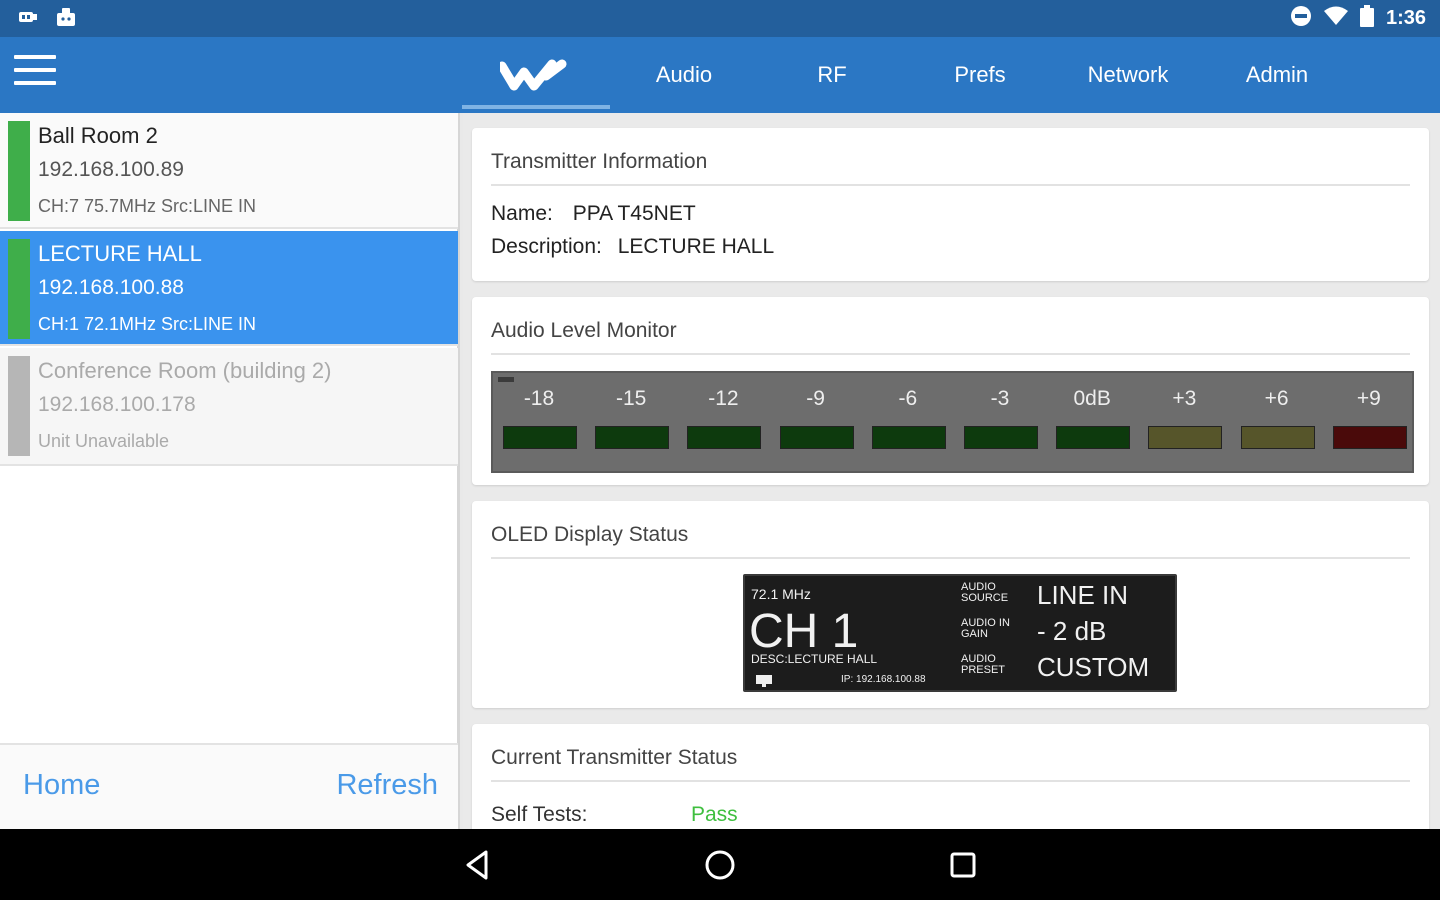  What do you see at coordinates (781, 594) in the screenshot?
I see `oled-frequency: 72.1 MHz` at bounding box center [781, 594].